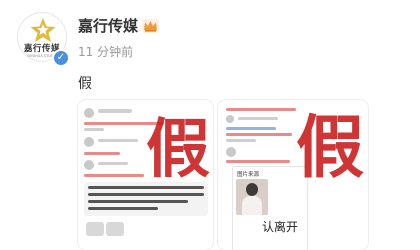  Describe the element at coordinates (151, 25) in the screenshot. I see `crown-icon` at that location.